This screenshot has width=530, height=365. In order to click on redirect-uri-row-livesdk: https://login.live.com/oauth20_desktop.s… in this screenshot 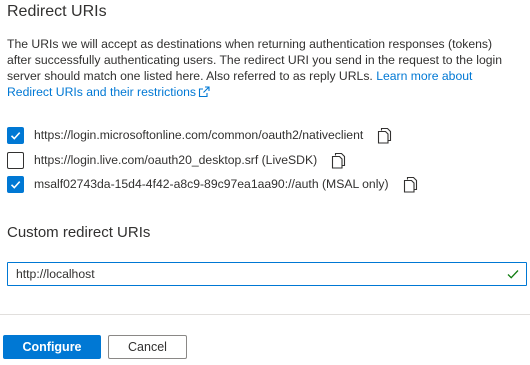, I will do `click(177, 160)`.